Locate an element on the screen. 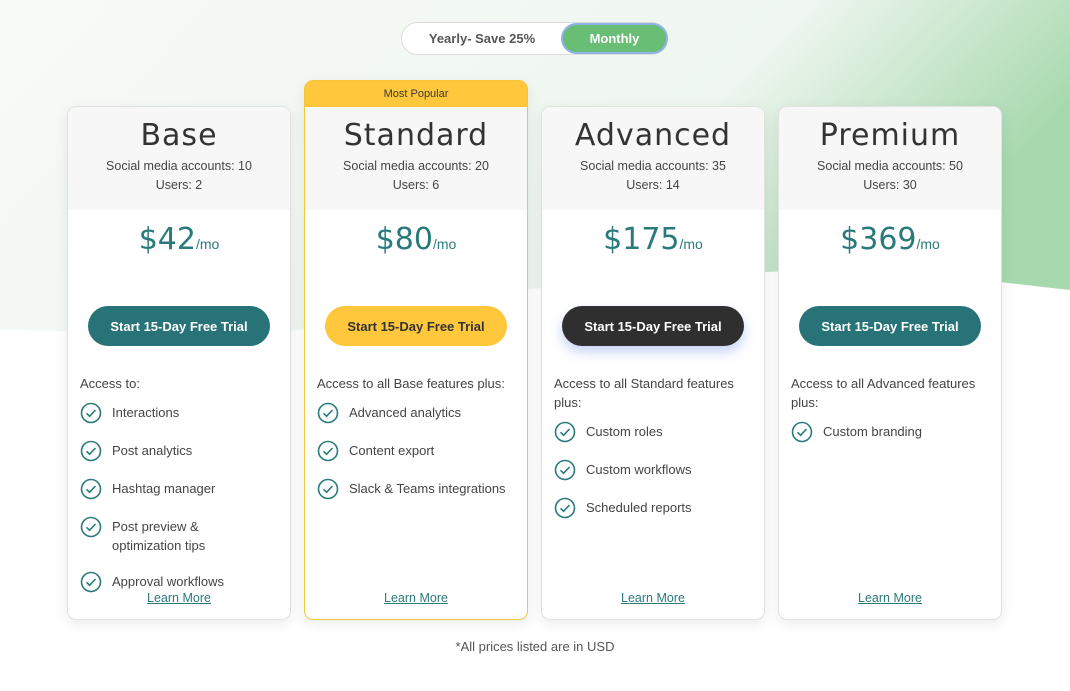  feature-text: Slack & Teams integrations is located at coordinates (427, 488).